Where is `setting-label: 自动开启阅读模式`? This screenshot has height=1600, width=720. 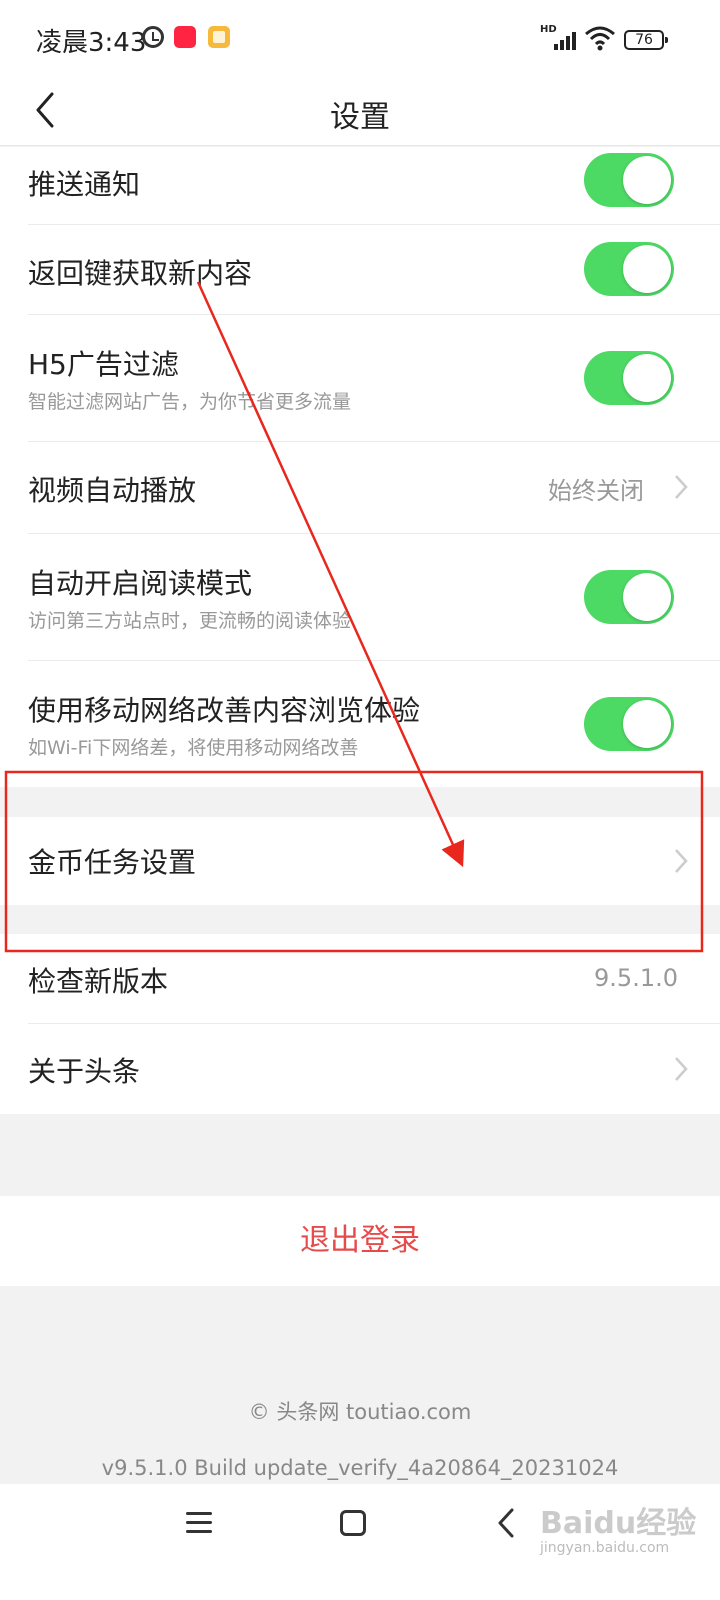 setting-label: 自动开启阅读模式 is located at coordinates (140, 583).